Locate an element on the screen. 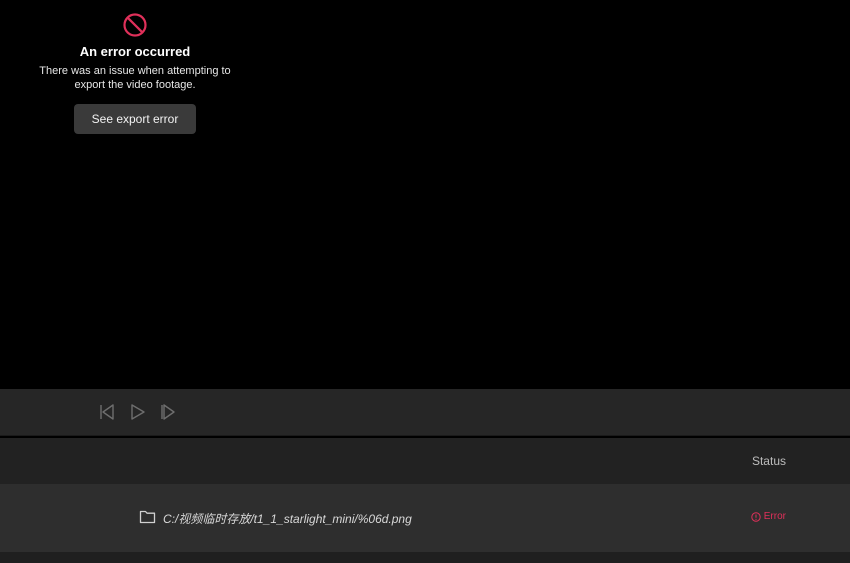 Image resolution: width=850 pixels, height=563 pixels. play-icon is located at coordinates (138, 412).